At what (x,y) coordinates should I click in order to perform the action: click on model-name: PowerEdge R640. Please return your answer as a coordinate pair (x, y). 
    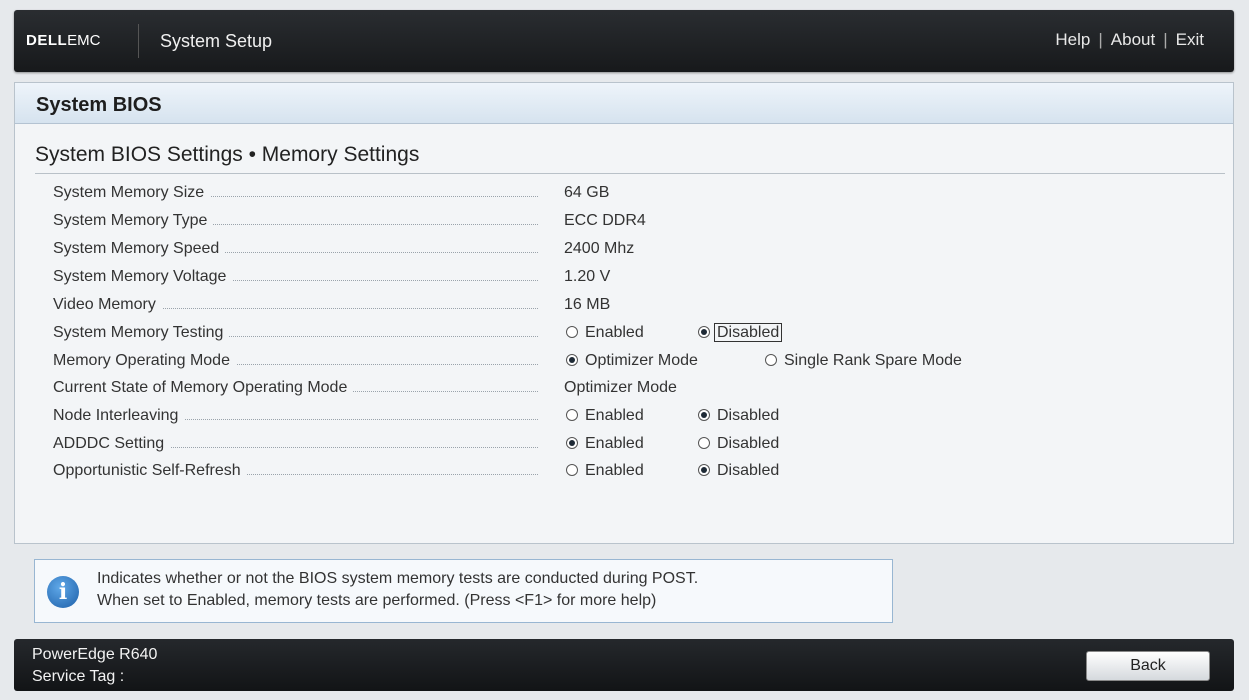
    Looking at the image, I should click on (95, 654).